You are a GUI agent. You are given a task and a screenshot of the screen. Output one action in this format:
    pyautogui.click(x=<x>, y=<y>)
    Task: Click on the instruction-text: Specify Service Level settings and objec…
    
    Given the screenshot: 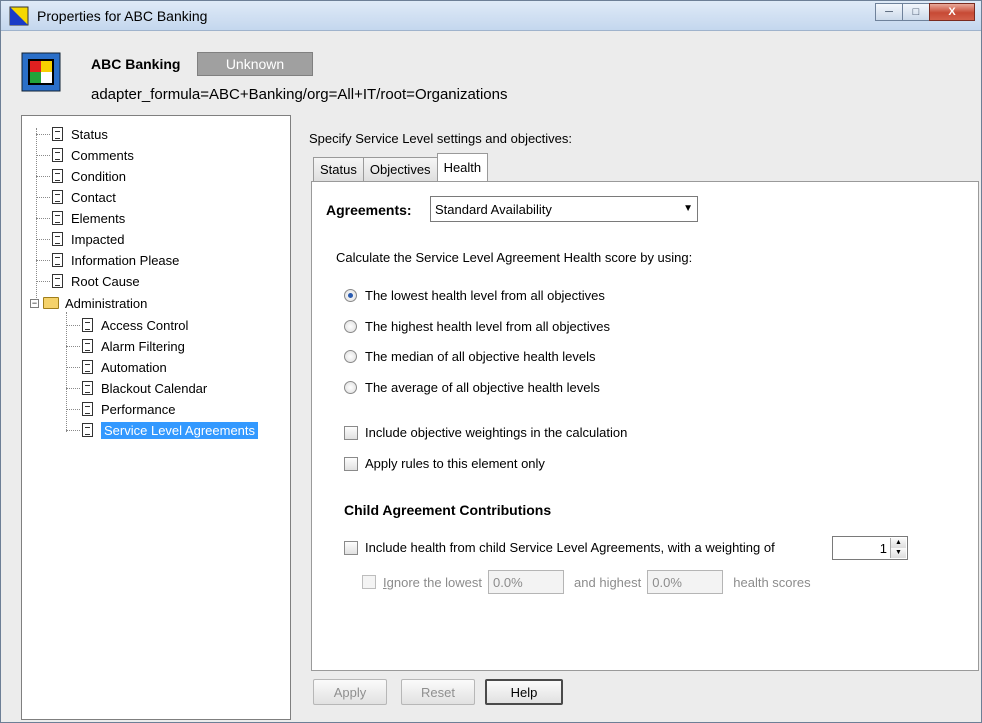 What is the action you would take?
    pyautogui.click(x=441, y=138)
    